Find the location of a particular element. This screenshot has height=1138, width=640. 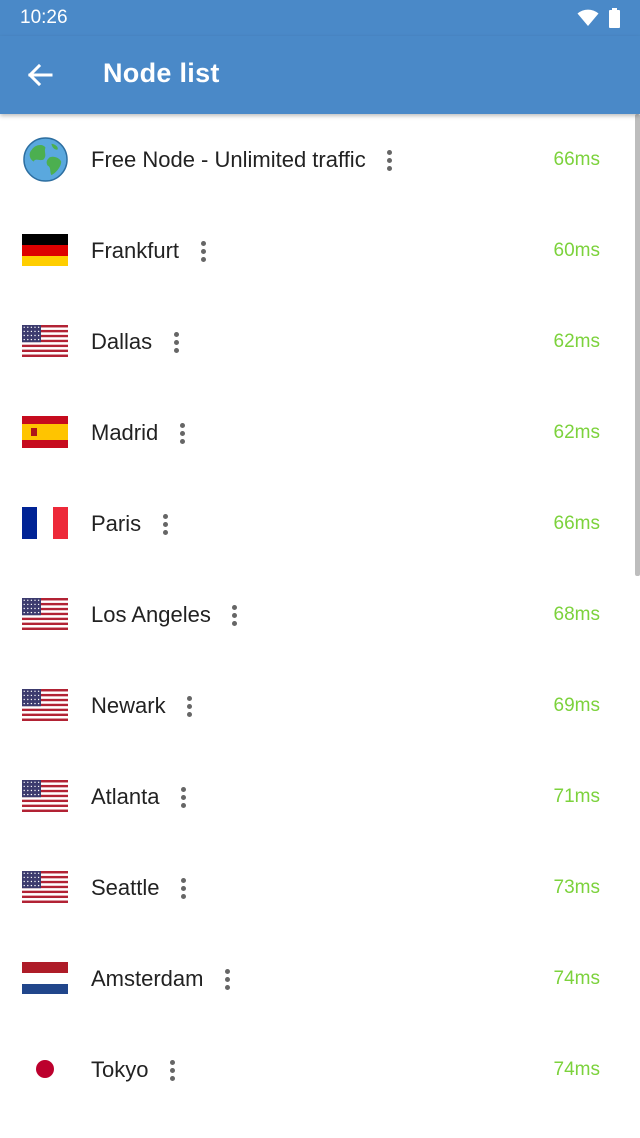

status-bar: 10:26 is located at coordinates (320, 18).